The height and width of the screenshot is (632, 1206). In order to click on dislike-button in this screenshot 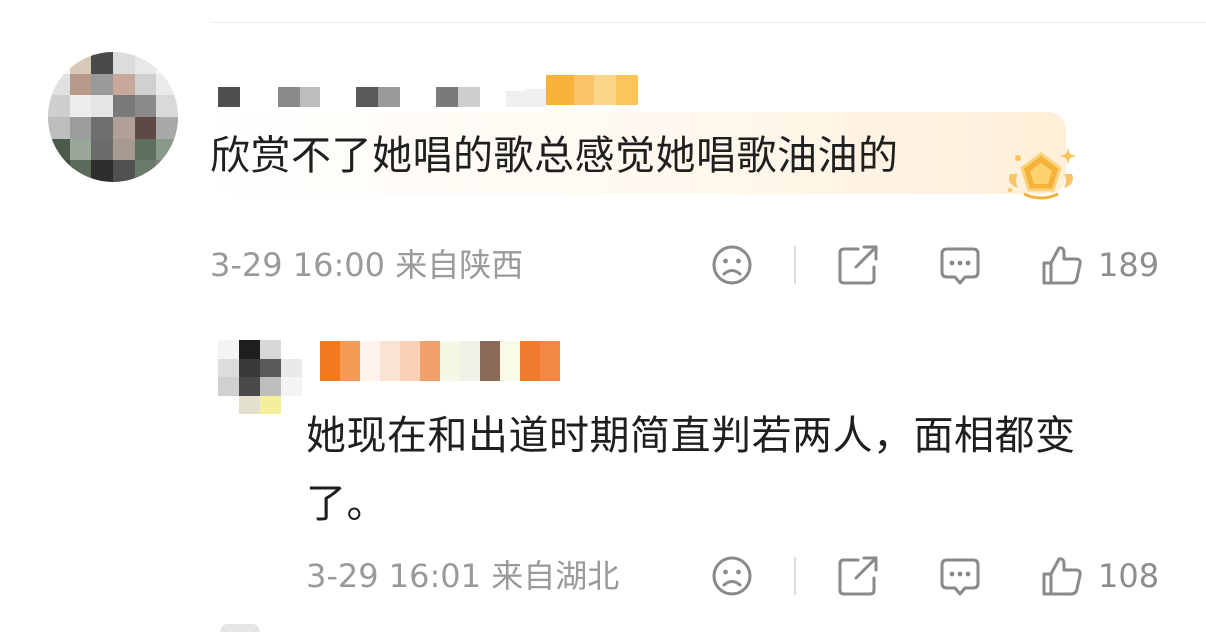, I will do `click(732, 265)`.